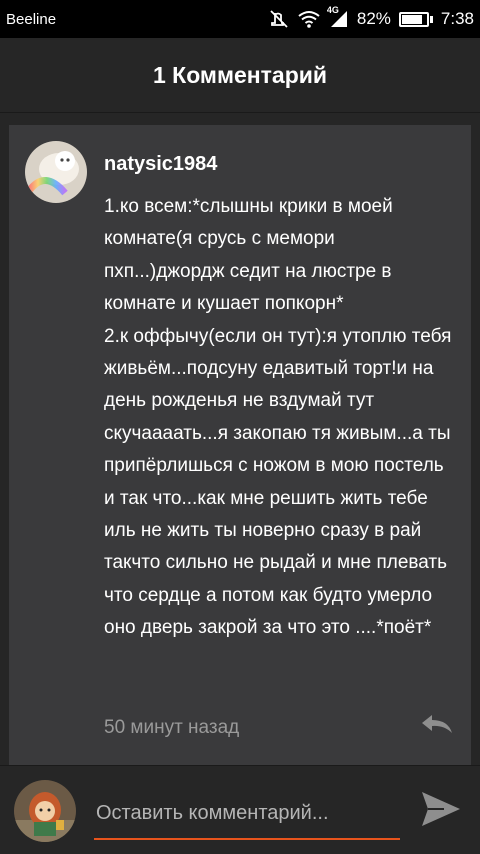 The height and width of the screenshot is (854, 480). What do you see at coordinates (160, 164) in the screenshot?
I see `comment-username: natysic1984` at bounding box center [160, 164].